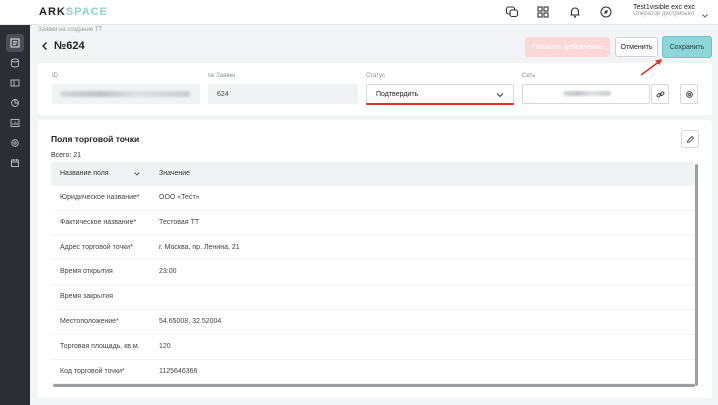 Image resolution: width=718 pixels, height=405 pixels. I want to click on network-field, so click(586, 94).